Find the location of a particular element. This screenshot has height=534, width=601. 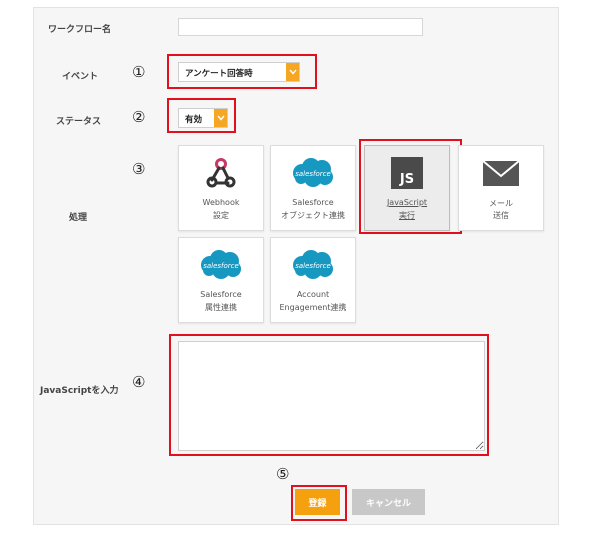

mail-icon is located at coordinates (501, 173).